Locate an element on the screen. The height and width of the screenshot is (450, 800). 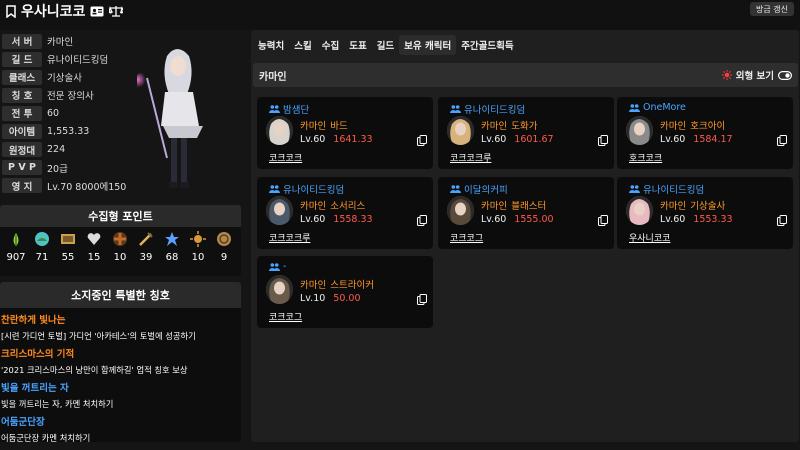
collect-point-item: 15 is located at coordinates (94, 247).